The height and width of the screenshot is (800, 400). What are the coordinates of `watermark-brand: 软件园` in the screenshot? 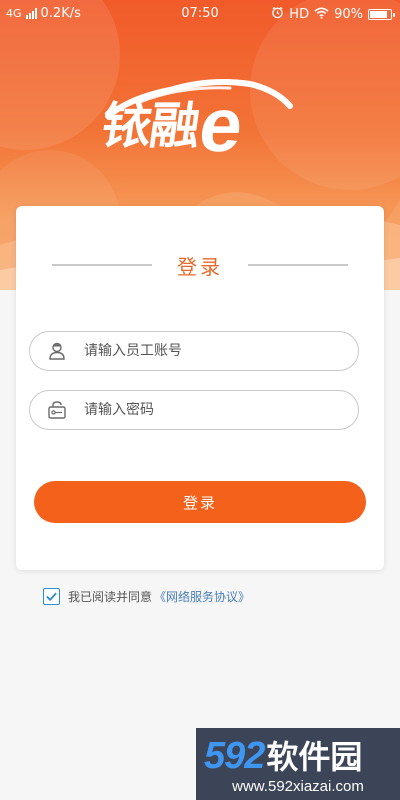 It's located at (314, 757).